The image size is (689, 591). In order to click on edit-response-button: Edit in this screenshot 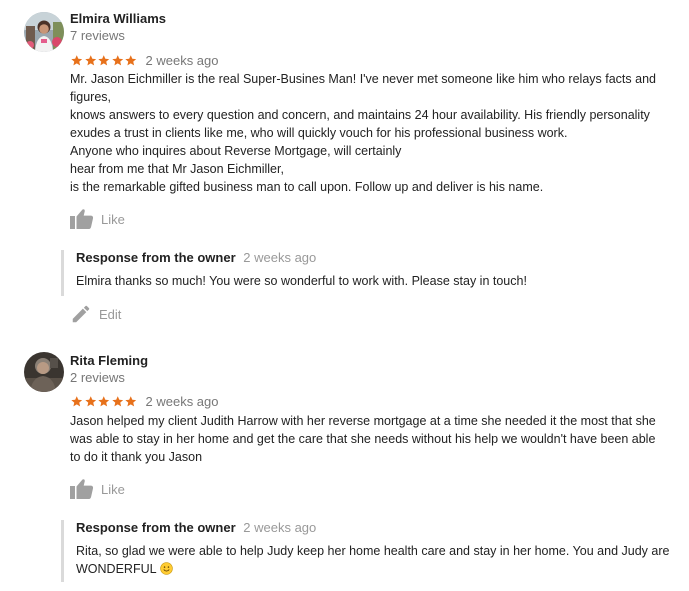, I will do `click(95, 314)`.